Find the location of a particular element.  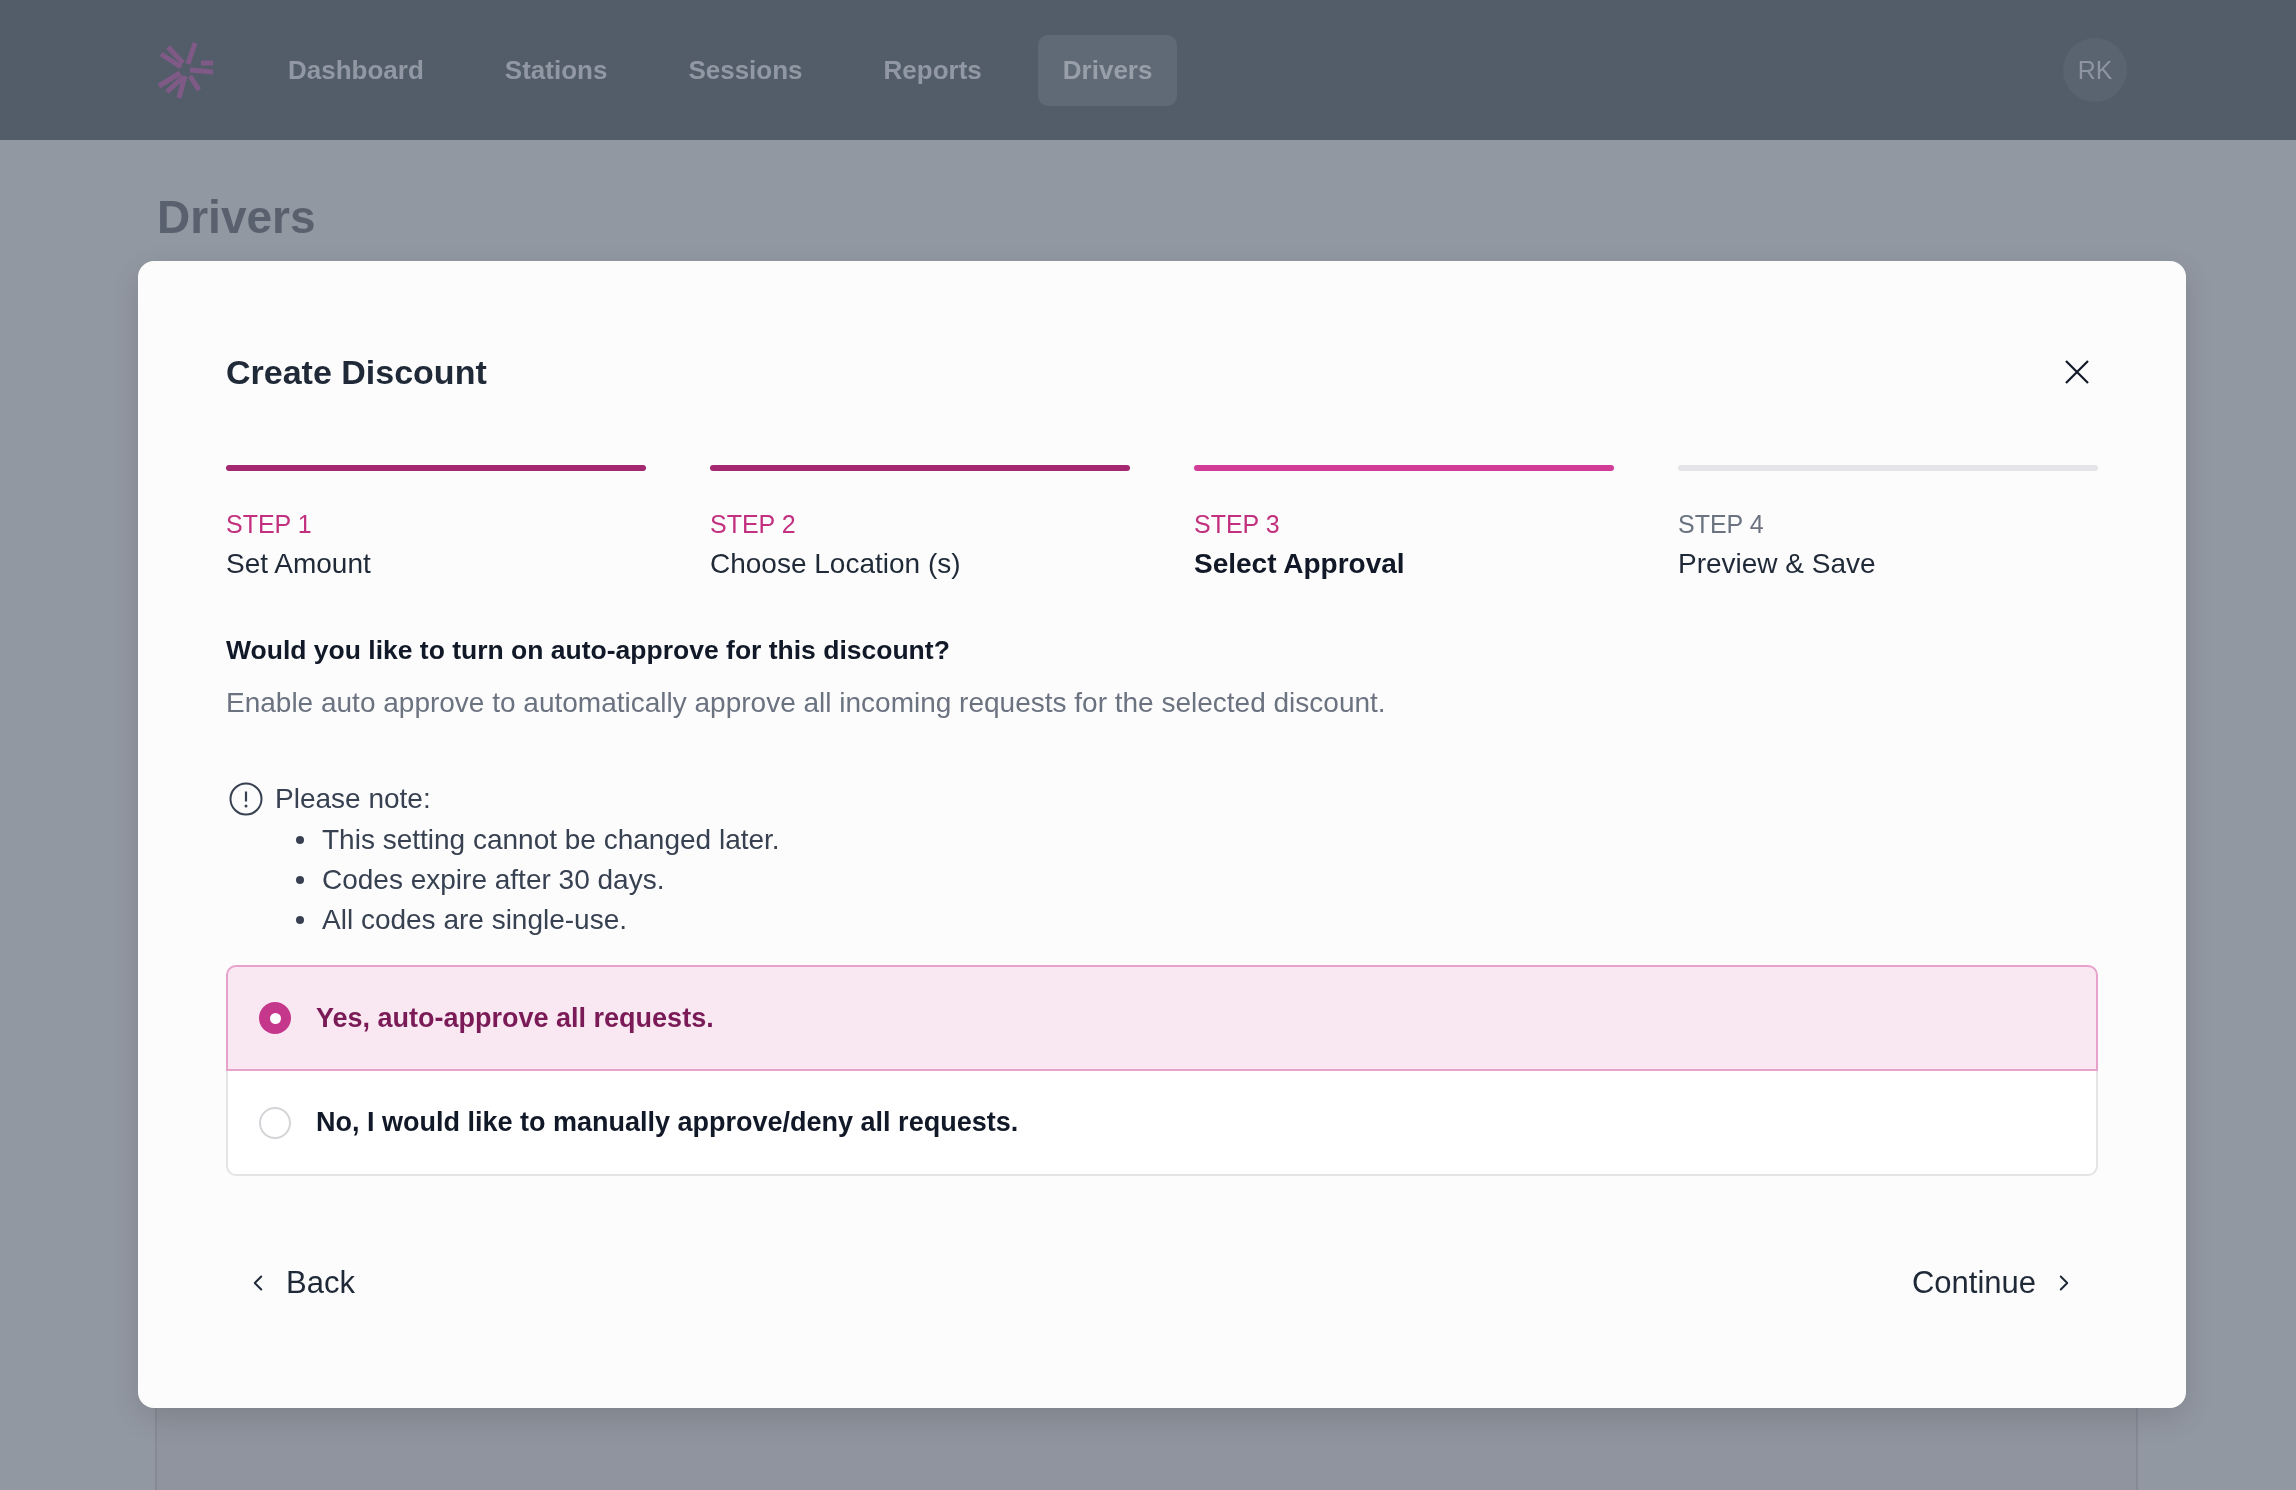

close-icon is located at coordinates (2077, 372).